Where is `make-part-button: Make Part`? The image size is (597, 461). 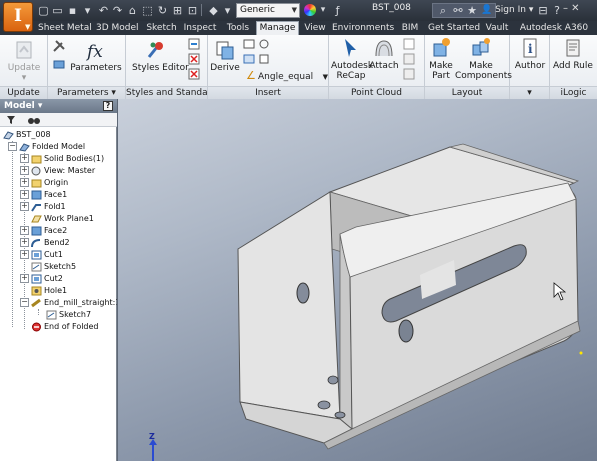 make-part-button: Make Part is located at coordinates (441, 59).